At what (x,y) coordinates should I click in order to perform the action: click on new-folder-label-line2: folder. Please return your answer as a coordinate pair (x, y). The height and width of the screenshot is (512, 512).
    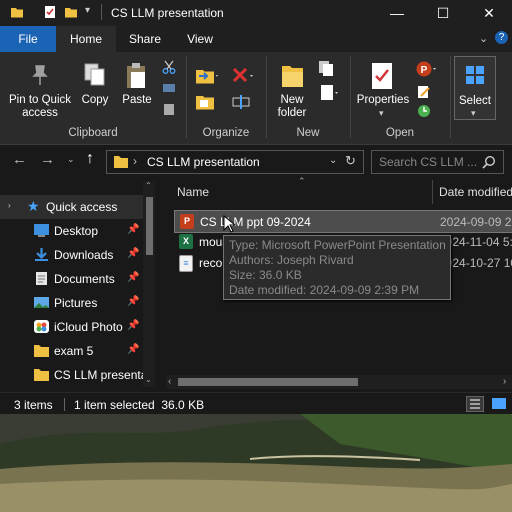
    Looking at the image, I should click on (292, 113).